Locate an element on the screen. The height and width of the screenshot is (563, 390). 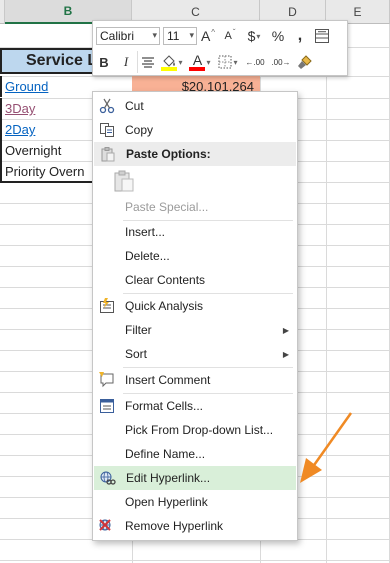
align-center-button is located at coordinates (147, 62).